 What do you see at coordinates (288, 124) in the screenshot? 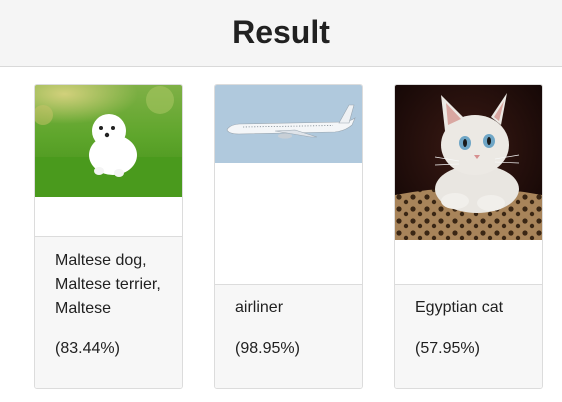
I see `airliner-in-sky-image` at bounding box center [288, 124].